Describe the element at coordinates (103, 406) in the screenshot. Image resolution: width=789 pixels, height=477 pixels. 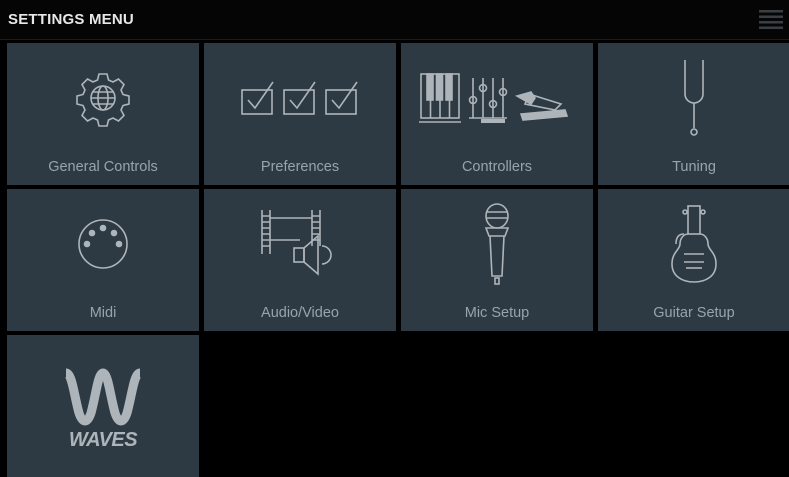
I see `tile-waves: WAVES` at that location.